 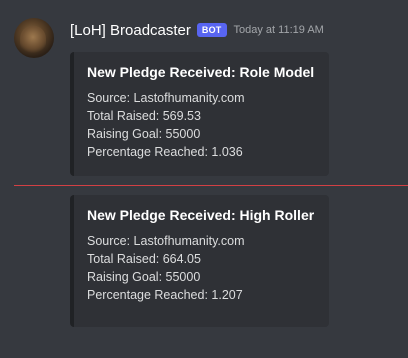 What do you see at coordinates (279, 30) in the screenshot?
I see `timestamp: Today at 11:19 AM` at bounding box center [279, 30].